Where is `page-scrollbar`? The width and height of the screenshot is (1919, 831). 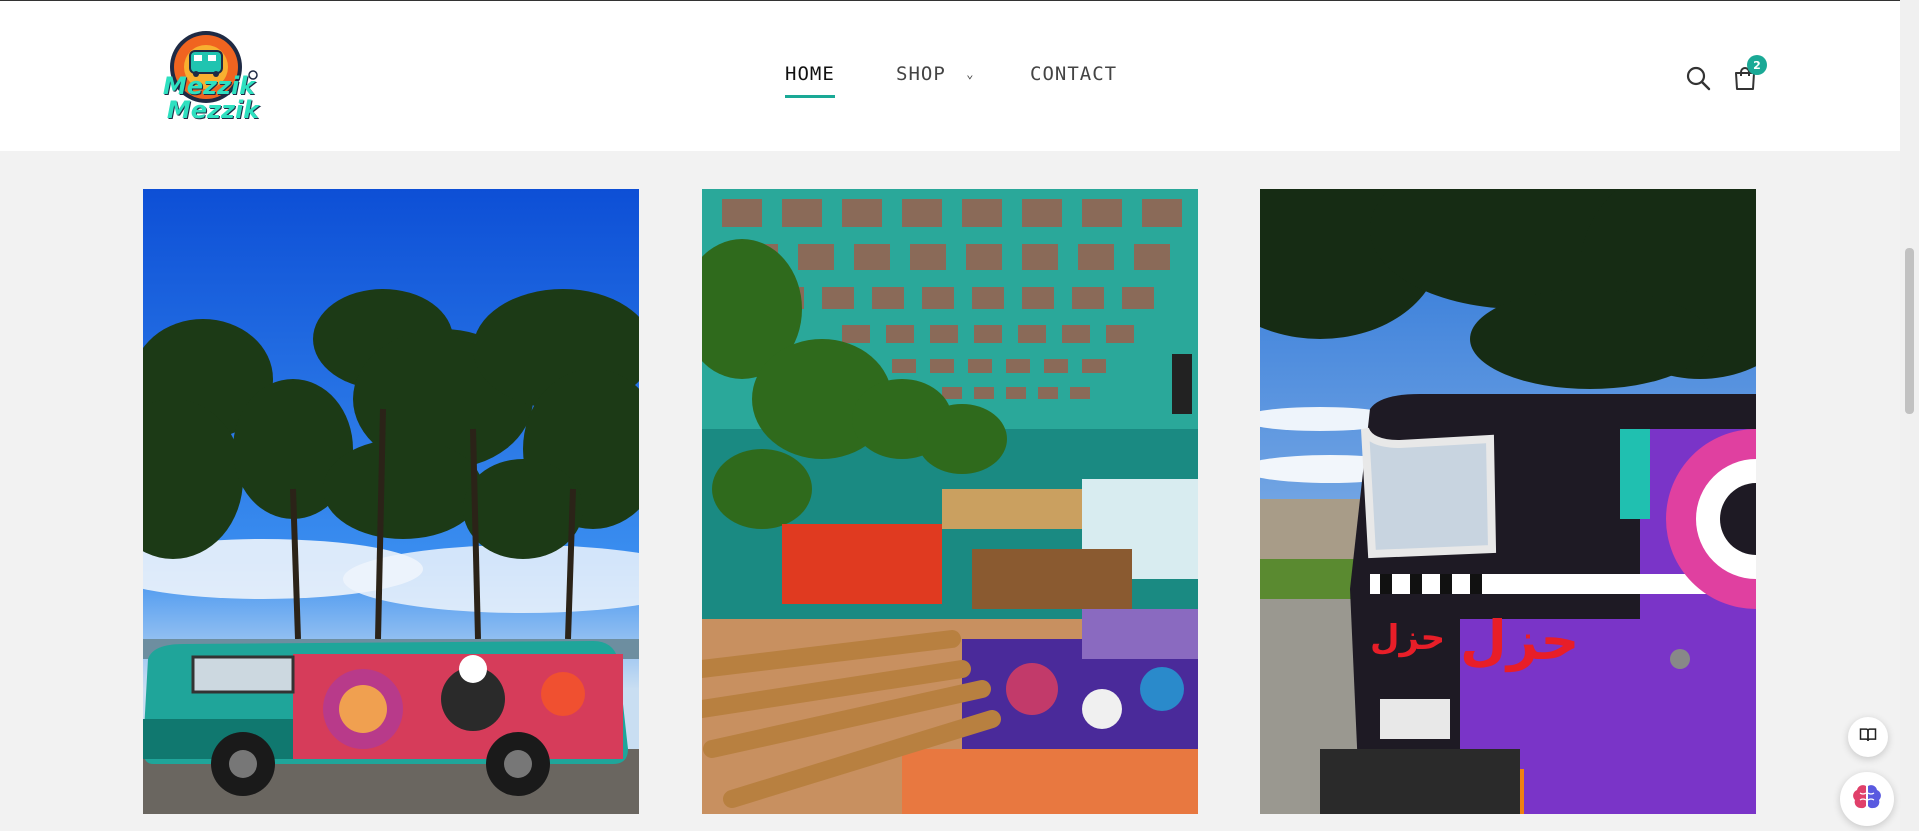
page-scrollbar is located at coordinates (1909, 415).